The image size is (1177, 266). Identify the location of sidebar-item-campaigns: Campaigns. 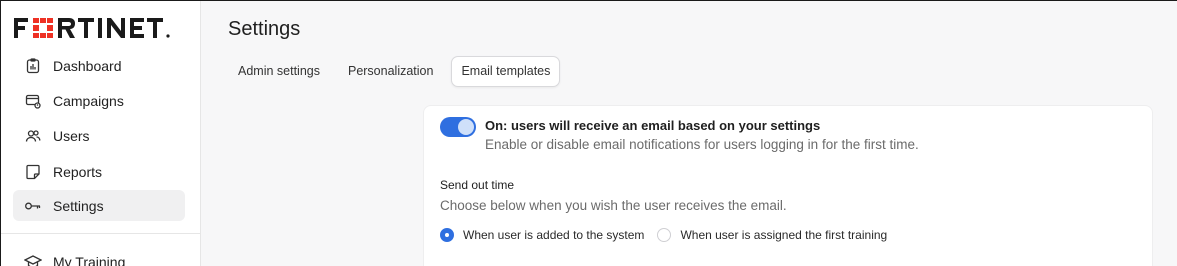
(99, 100).